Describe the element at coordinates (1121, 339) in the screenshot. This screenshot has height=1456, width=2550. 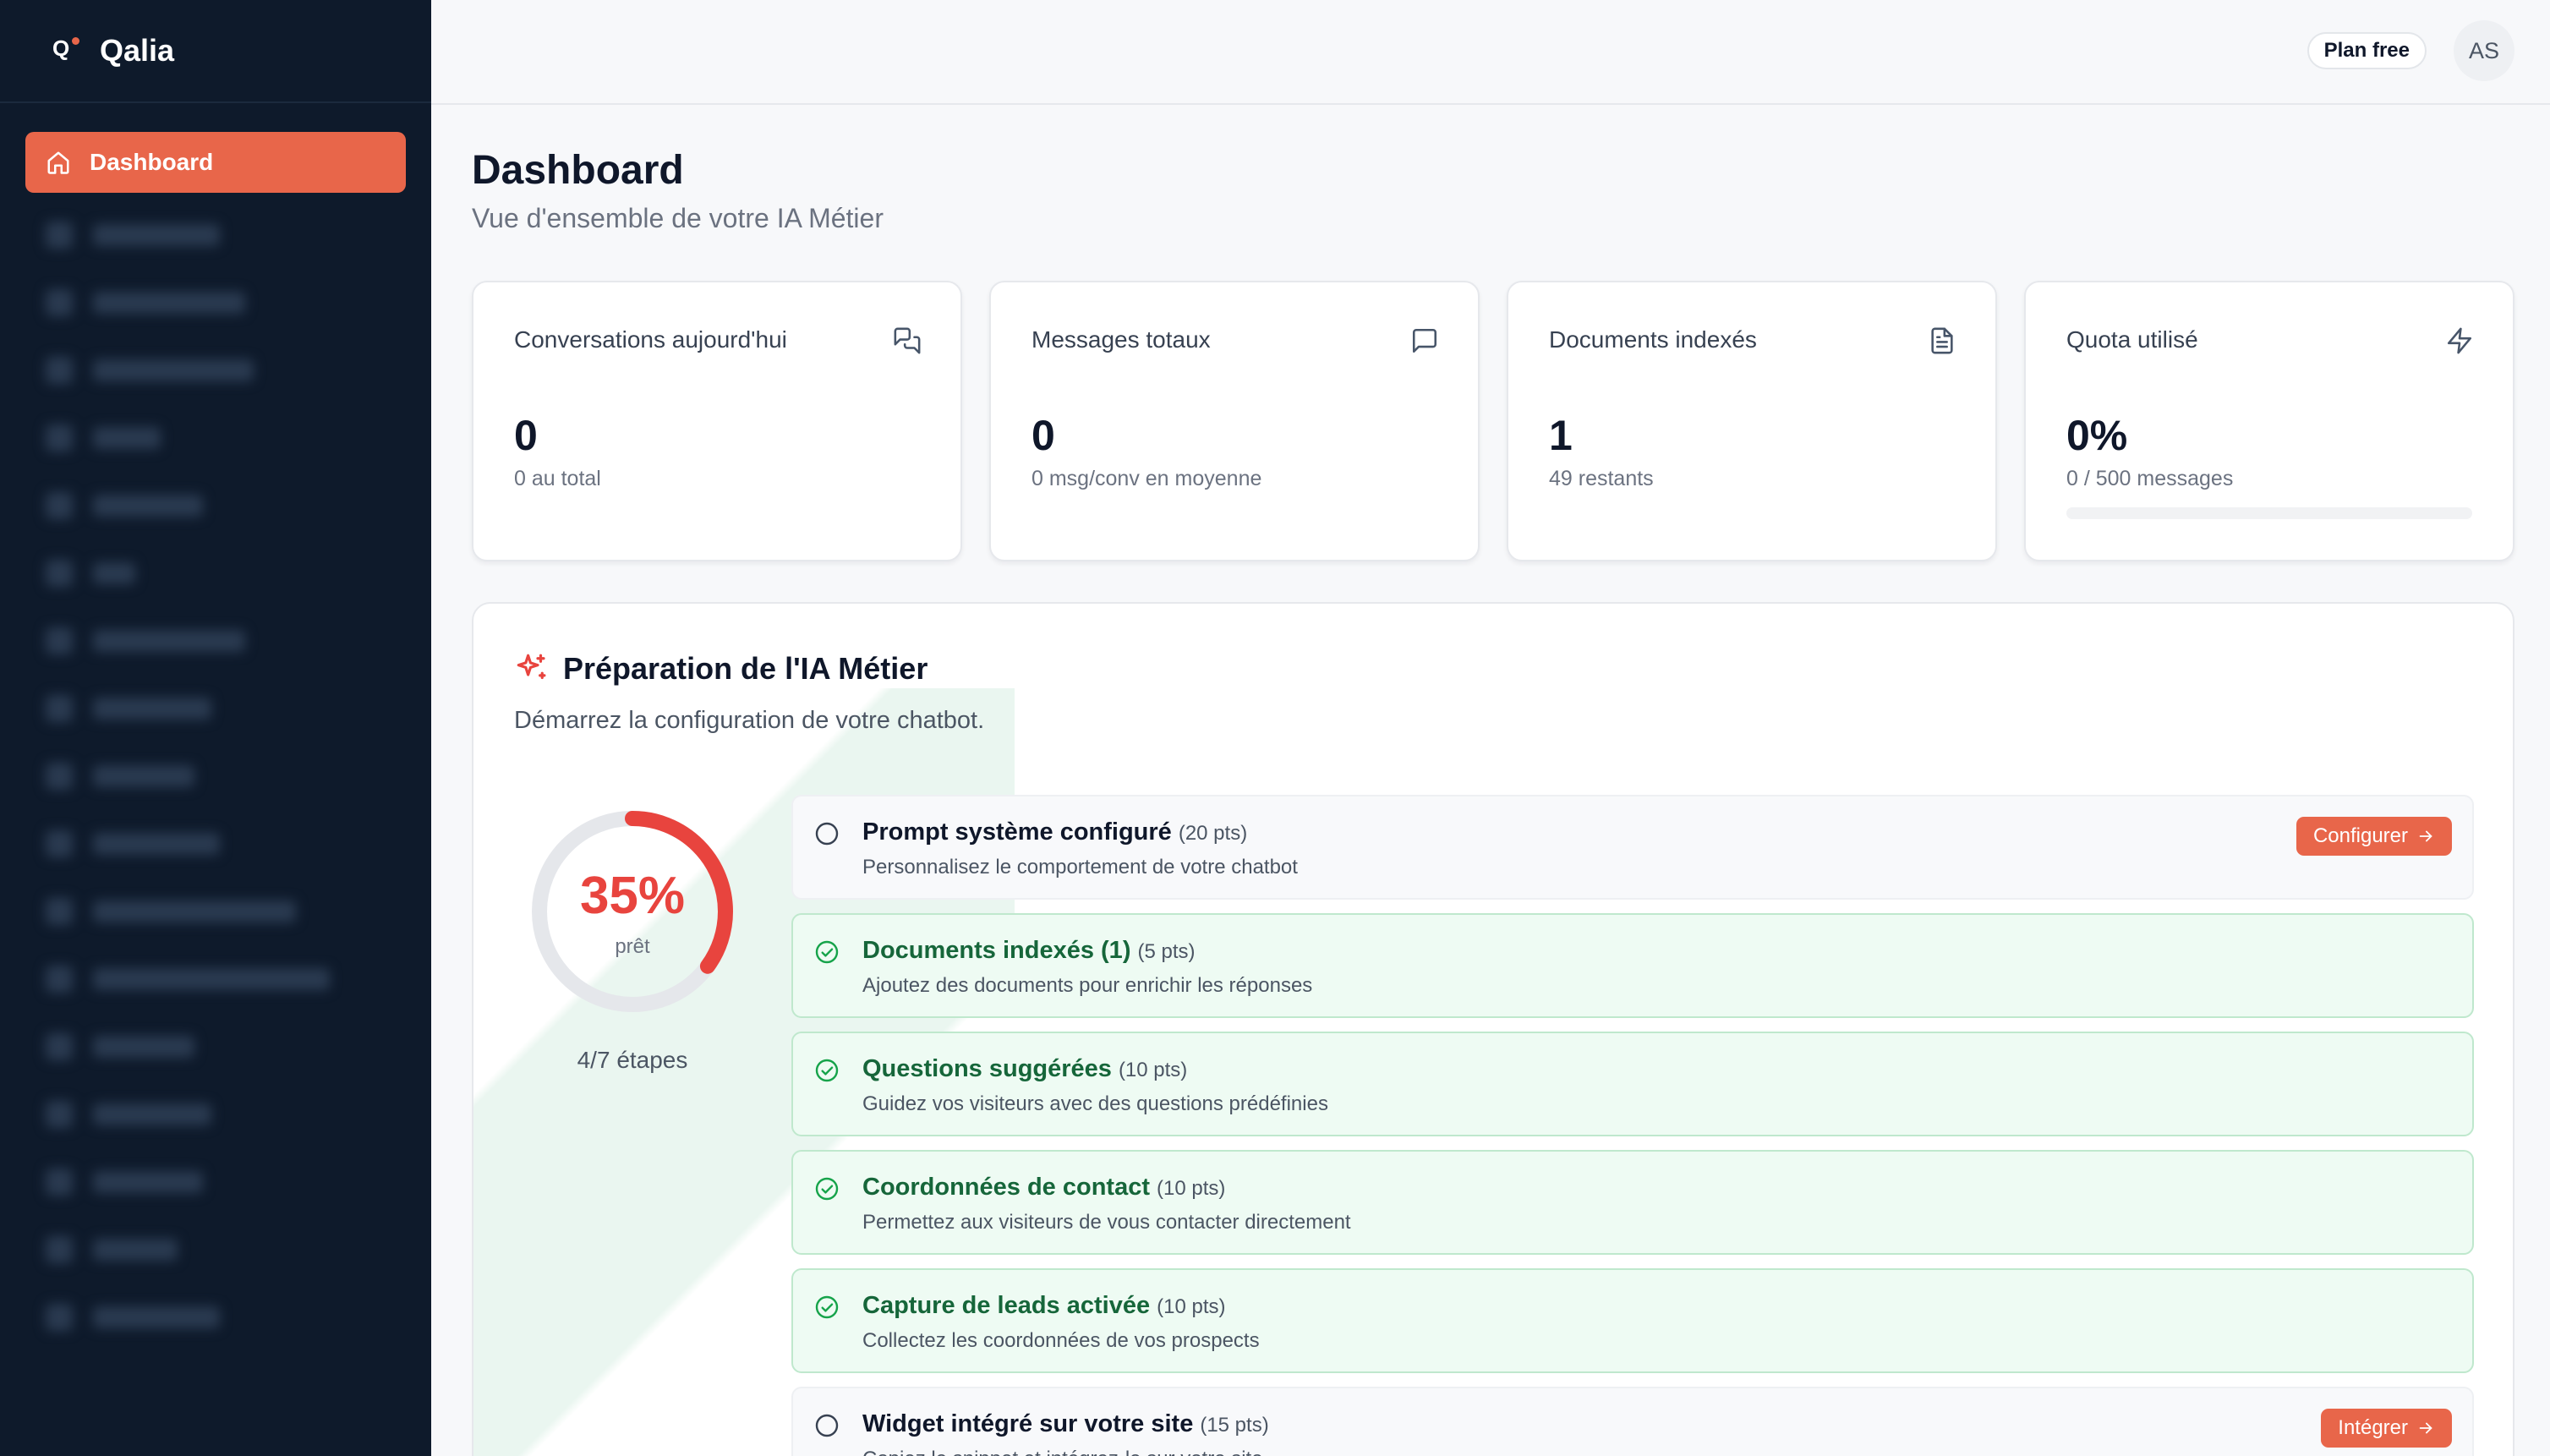
I see `stat-title: Messages totaux` at that location.